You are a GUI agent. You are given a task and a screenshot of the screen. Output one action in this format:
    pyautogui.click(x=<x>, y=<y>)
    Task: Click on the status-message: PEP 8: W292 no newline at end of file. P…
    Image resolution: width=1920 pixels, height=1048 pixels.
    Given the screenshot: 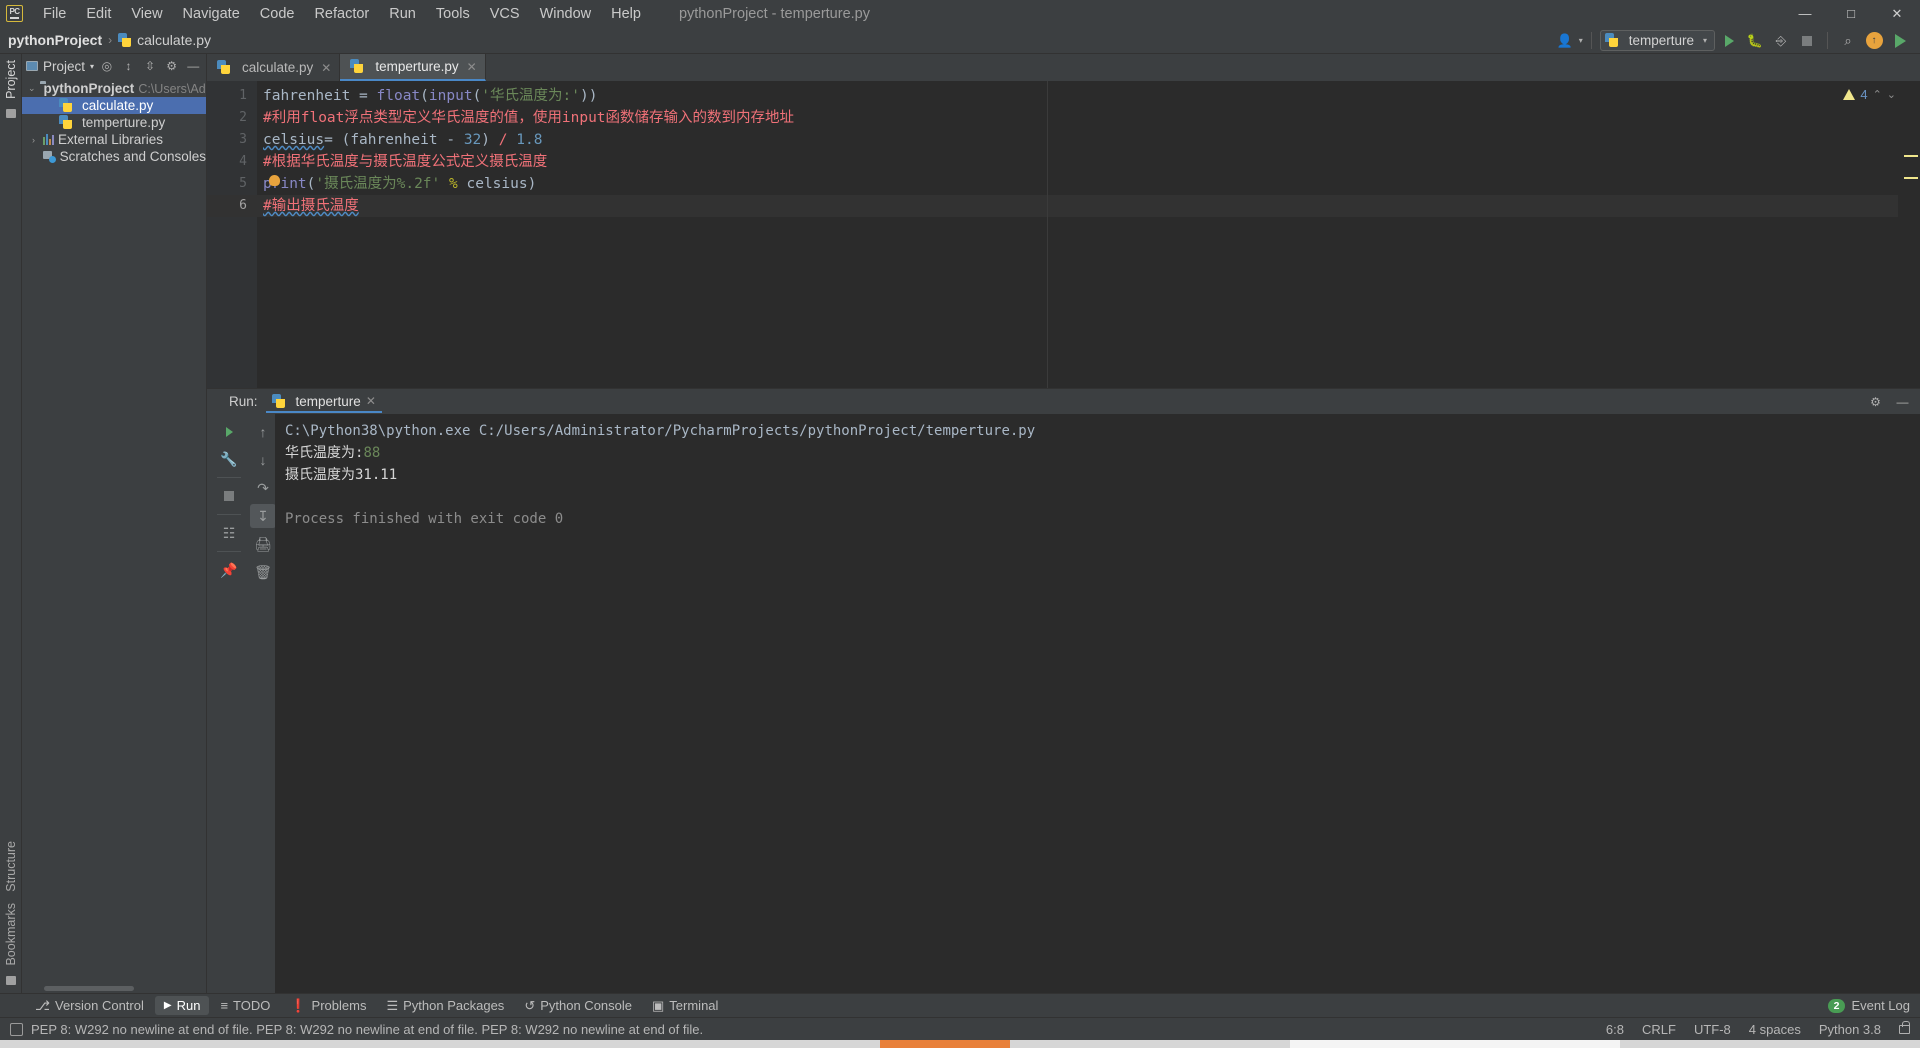 What is the action you would take?
    pyautogui.click(x=367, y=1029)
    